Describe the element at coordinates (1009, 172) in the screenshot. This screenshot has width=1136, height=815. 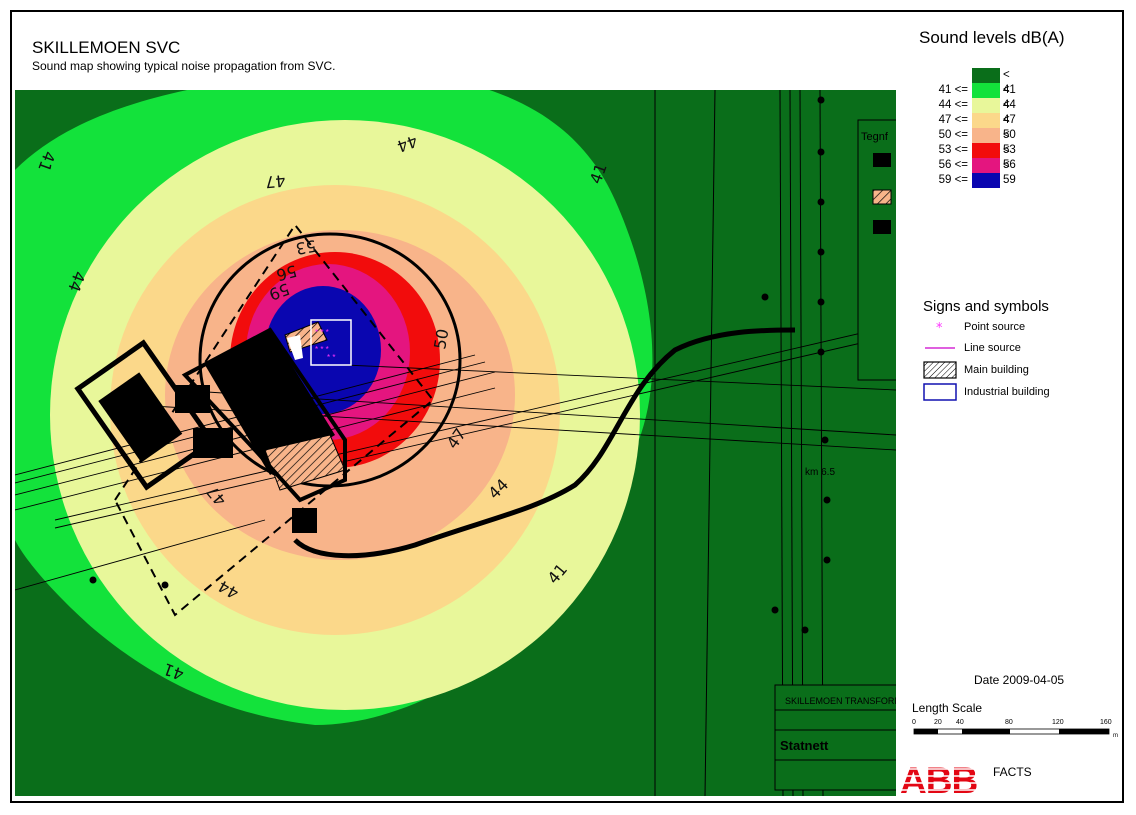
I see `legend-high-bound: < 59` at that location.